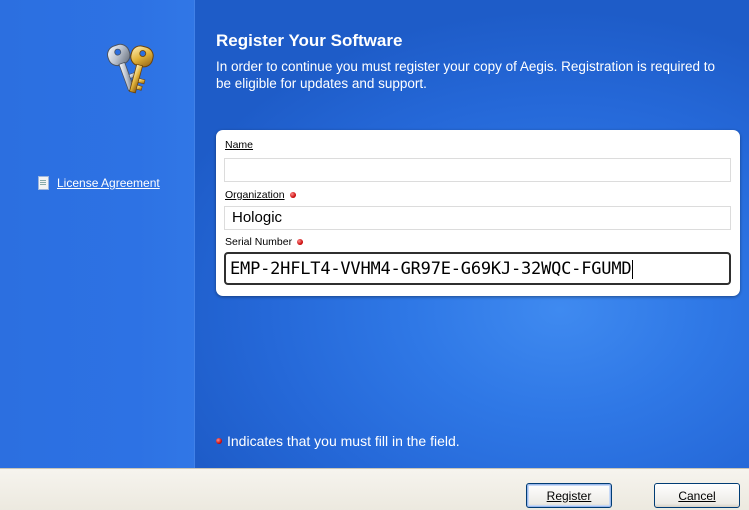 The image size is (749, 510). I want to click on organization-label: Organization, so click(260, 195).